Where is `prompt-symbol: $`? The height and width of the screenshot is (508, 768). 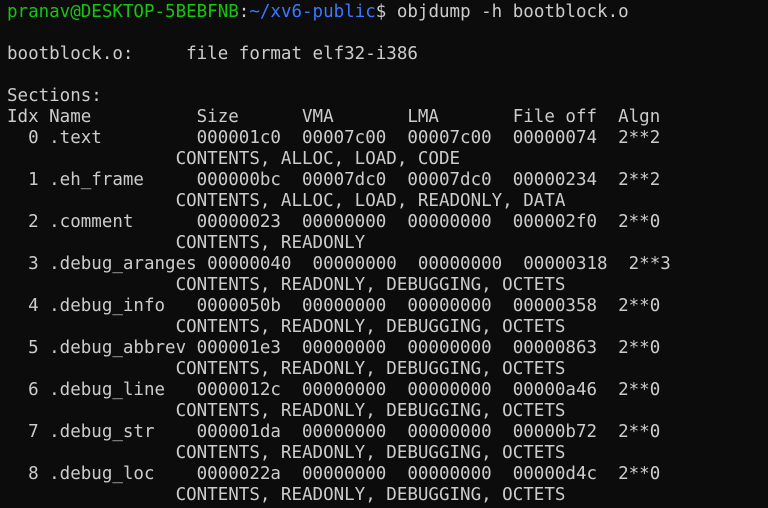
prompt-symbol: $ is located at coordinates (386, 12).